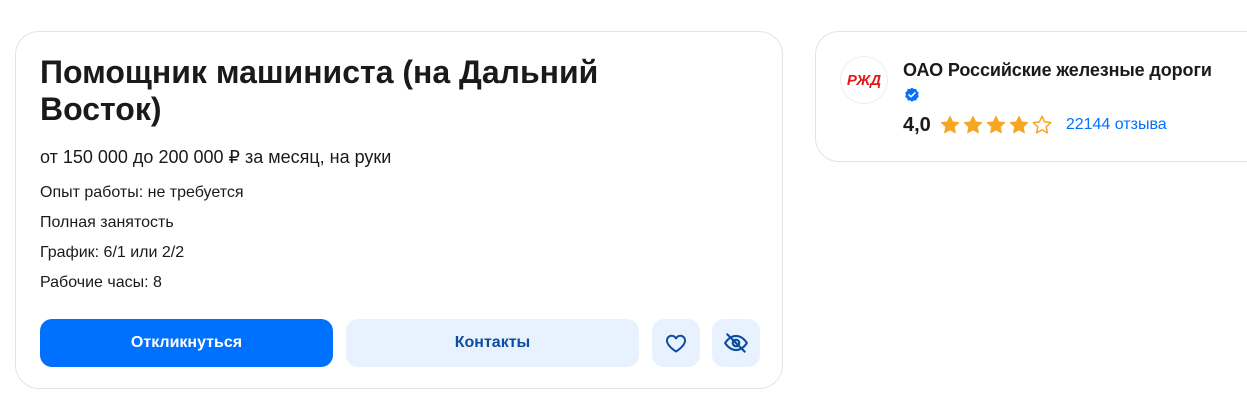  I want to click on vacancy-employment: Полная занятость, so click(107, 222).